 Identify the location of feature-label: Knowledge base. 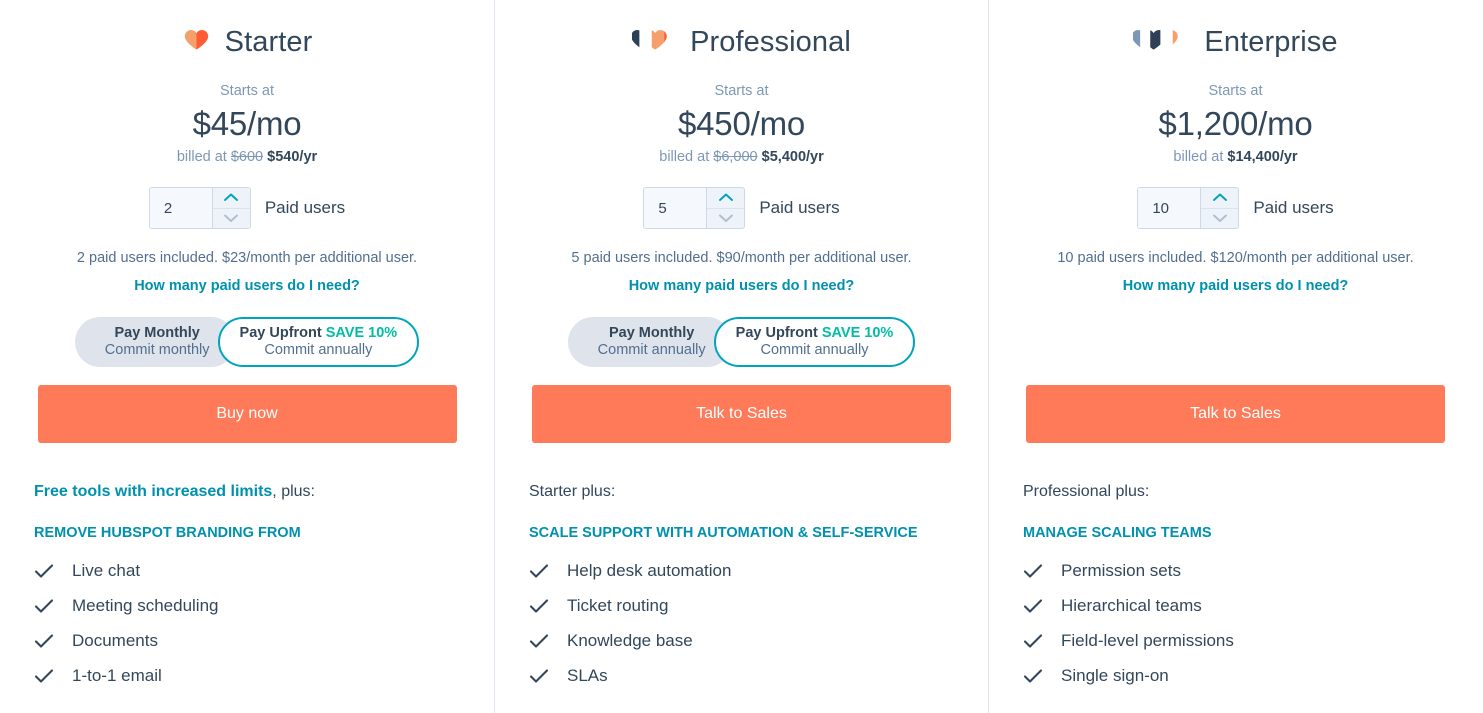
(630, 640).